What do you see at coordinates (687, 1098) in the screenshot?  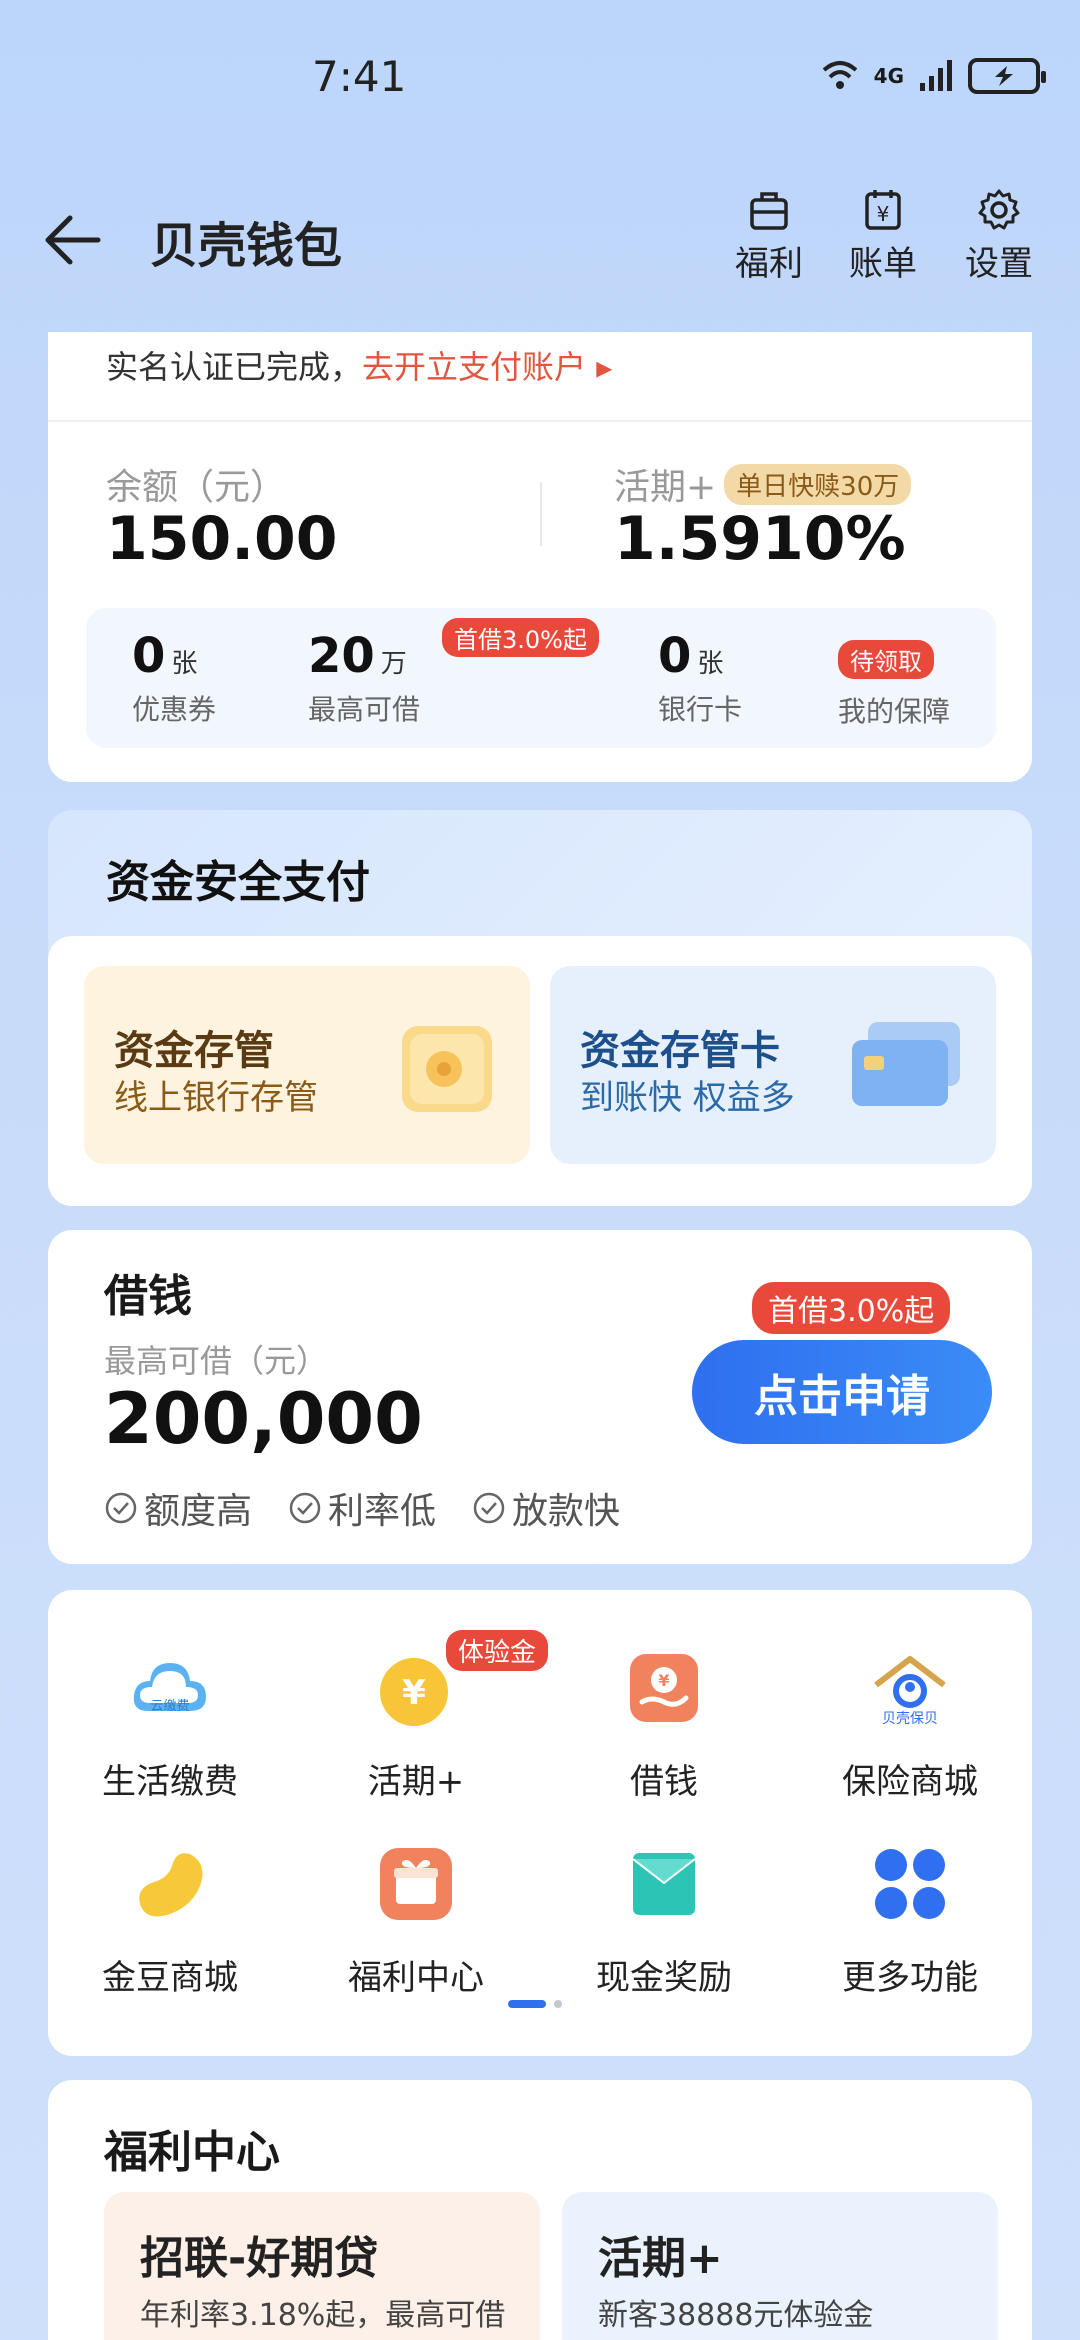 I see `tile-subtitle: 到账快 权益多` at bounding box center [687, 1098].